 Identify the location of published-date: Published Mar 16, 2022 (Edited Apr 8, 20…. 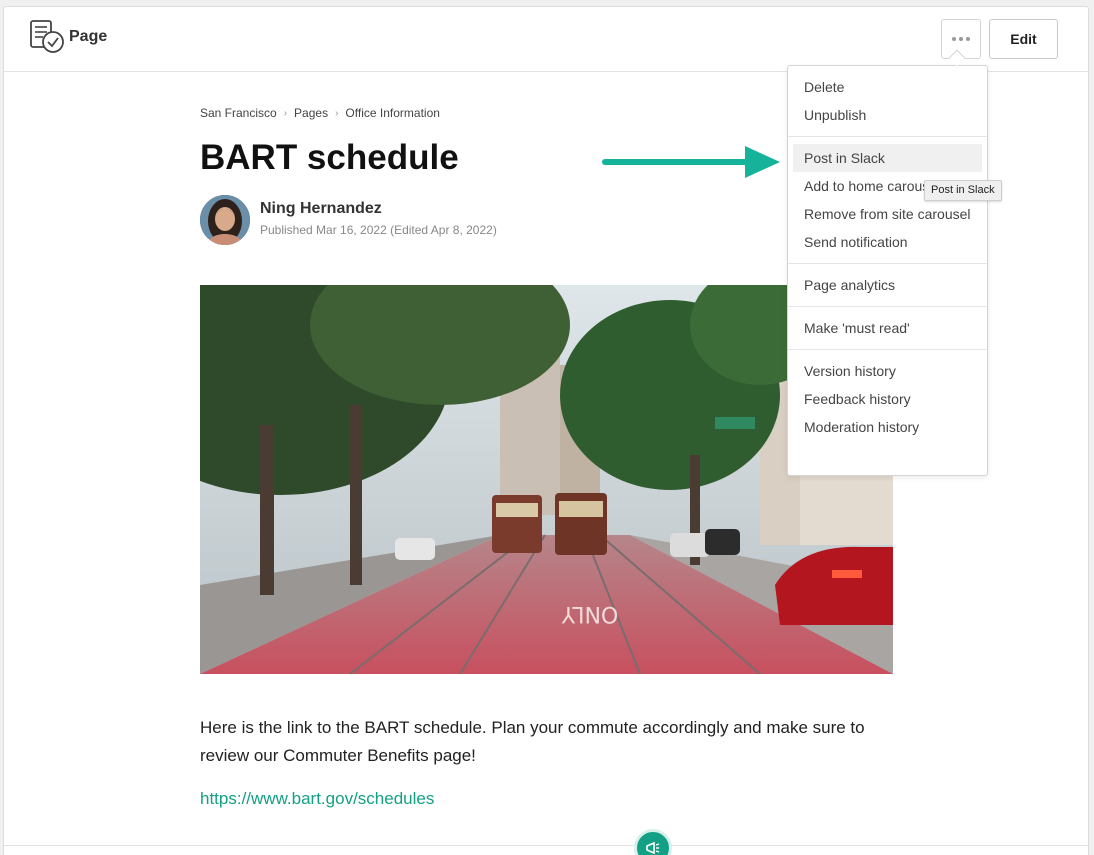
(378, 230).